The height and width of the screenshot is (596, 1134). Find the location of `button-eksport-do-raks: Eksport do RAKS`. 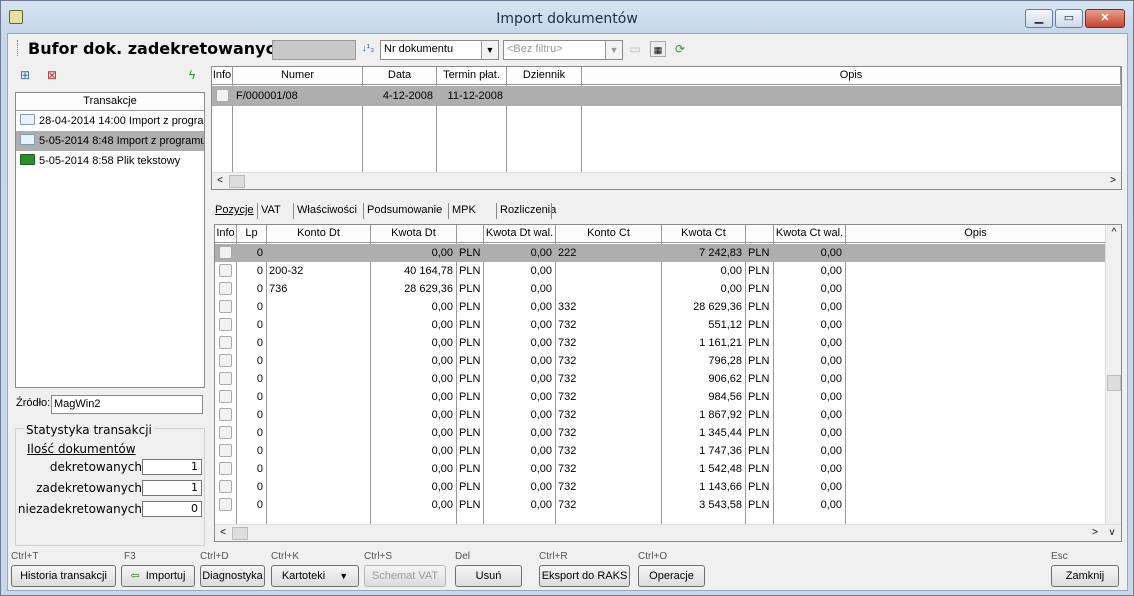

button-eksport-do-raks: Eksport do RAKS is located at coordinates (584, 576).